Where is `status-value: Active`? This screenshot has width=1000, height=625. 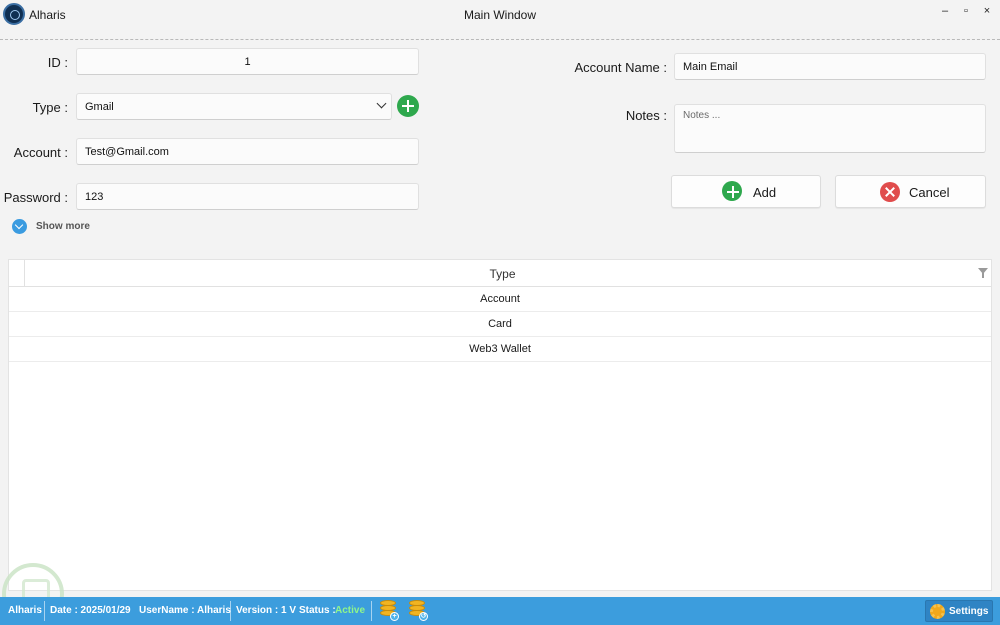
status-value: Active is located at coordinates (350, 610).